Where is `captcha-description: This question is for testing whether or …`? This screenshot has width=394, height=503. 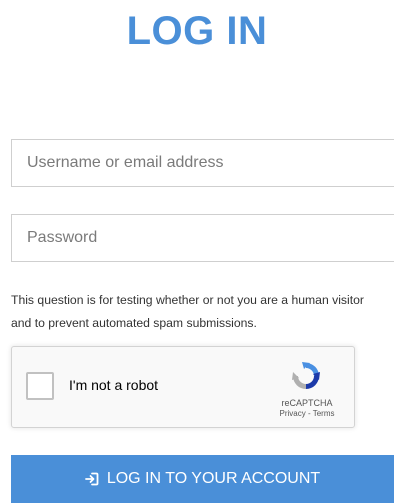
captcha-description: This question is for testing whether or … is located at coordinates (187, 311).